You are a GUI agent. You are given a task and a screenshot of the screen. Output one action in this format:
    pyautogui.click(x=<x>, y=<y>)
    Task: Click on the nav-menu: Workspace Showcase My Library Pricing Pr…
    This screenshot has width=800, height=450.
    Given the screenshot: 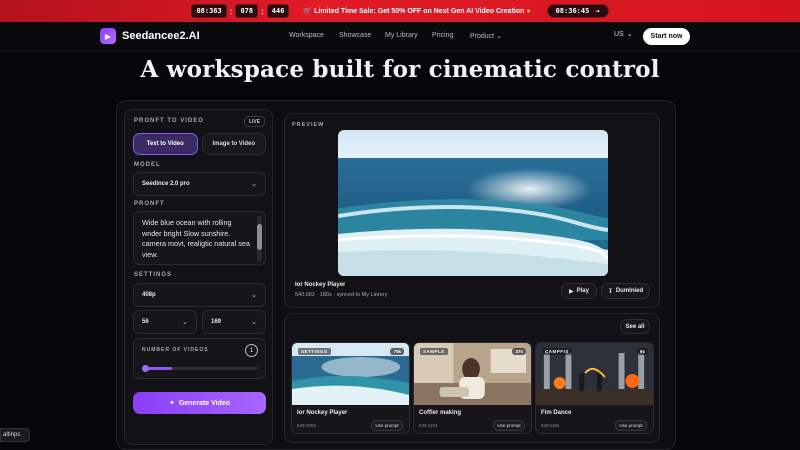 What is the action you would take?
    pyautogui.click(x=395, y=36)
    